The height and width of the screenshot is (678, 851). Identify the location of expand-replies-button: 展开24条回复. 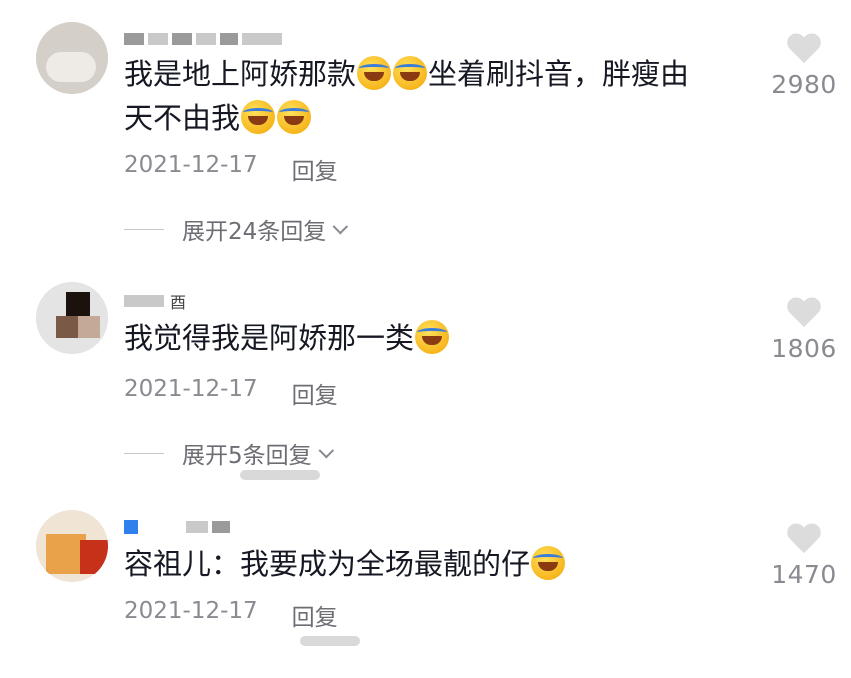
(236, 229).